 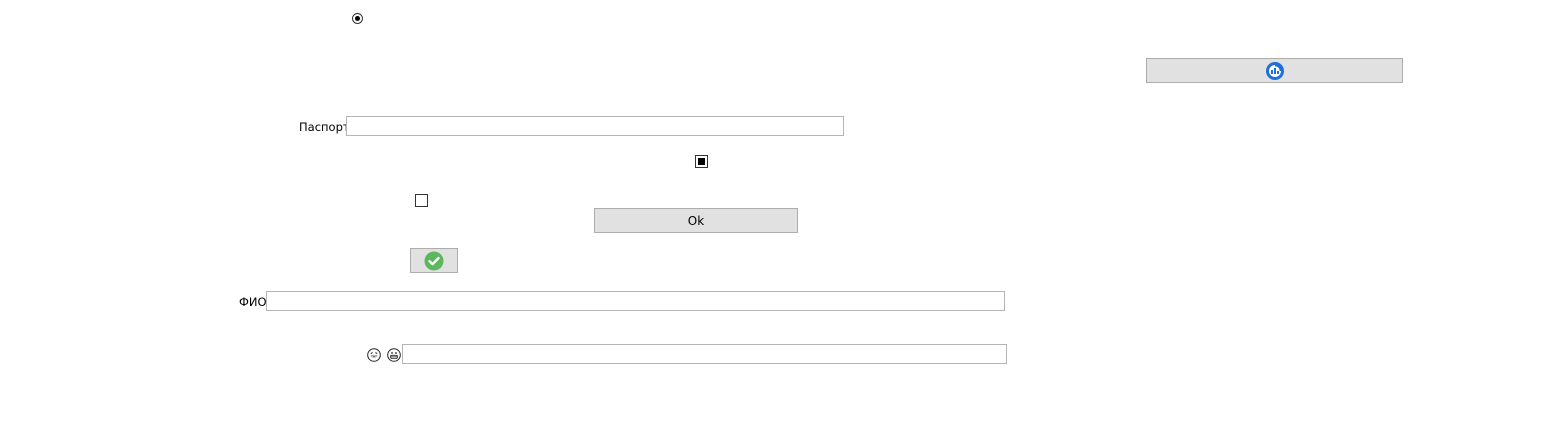 What do you see at coordinates (595, 126) in the screenshot?
I see `passport-field` at bounding box center [595, 126].